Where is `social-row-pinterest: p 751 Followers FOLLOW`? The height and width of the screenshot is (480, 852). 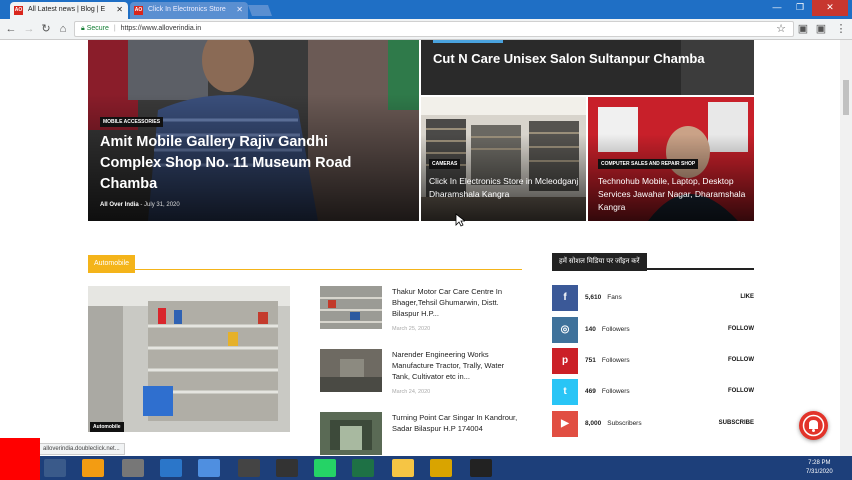
social-row-pinterest: p 751 Followers FOLLOW is located at coordinates (653, 361).